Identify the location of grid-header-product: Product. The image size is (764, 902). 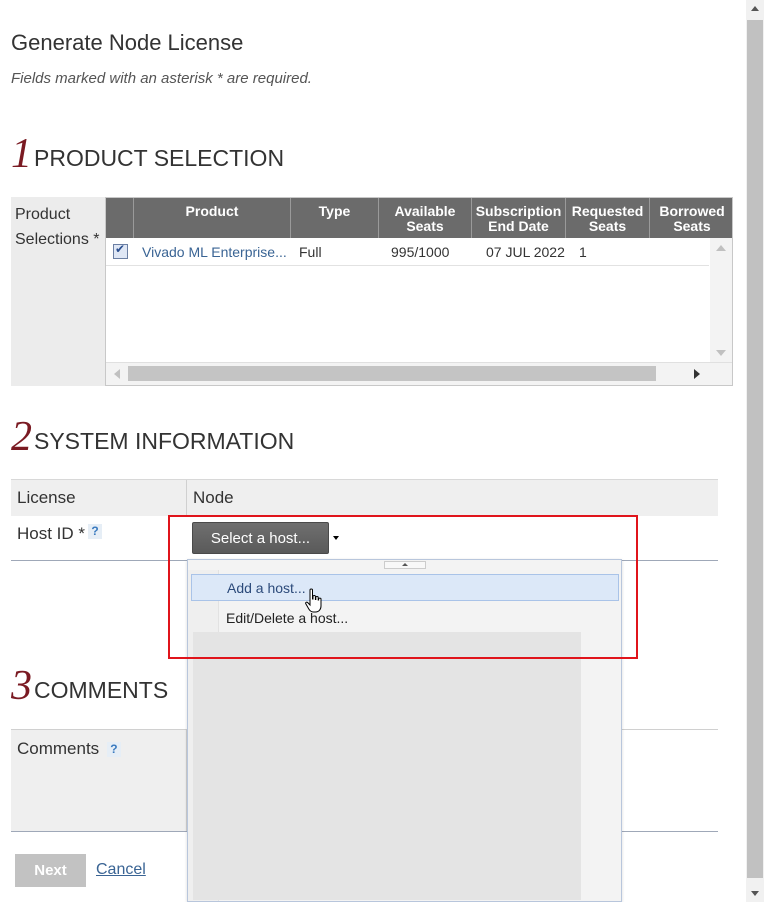
(212, 218).